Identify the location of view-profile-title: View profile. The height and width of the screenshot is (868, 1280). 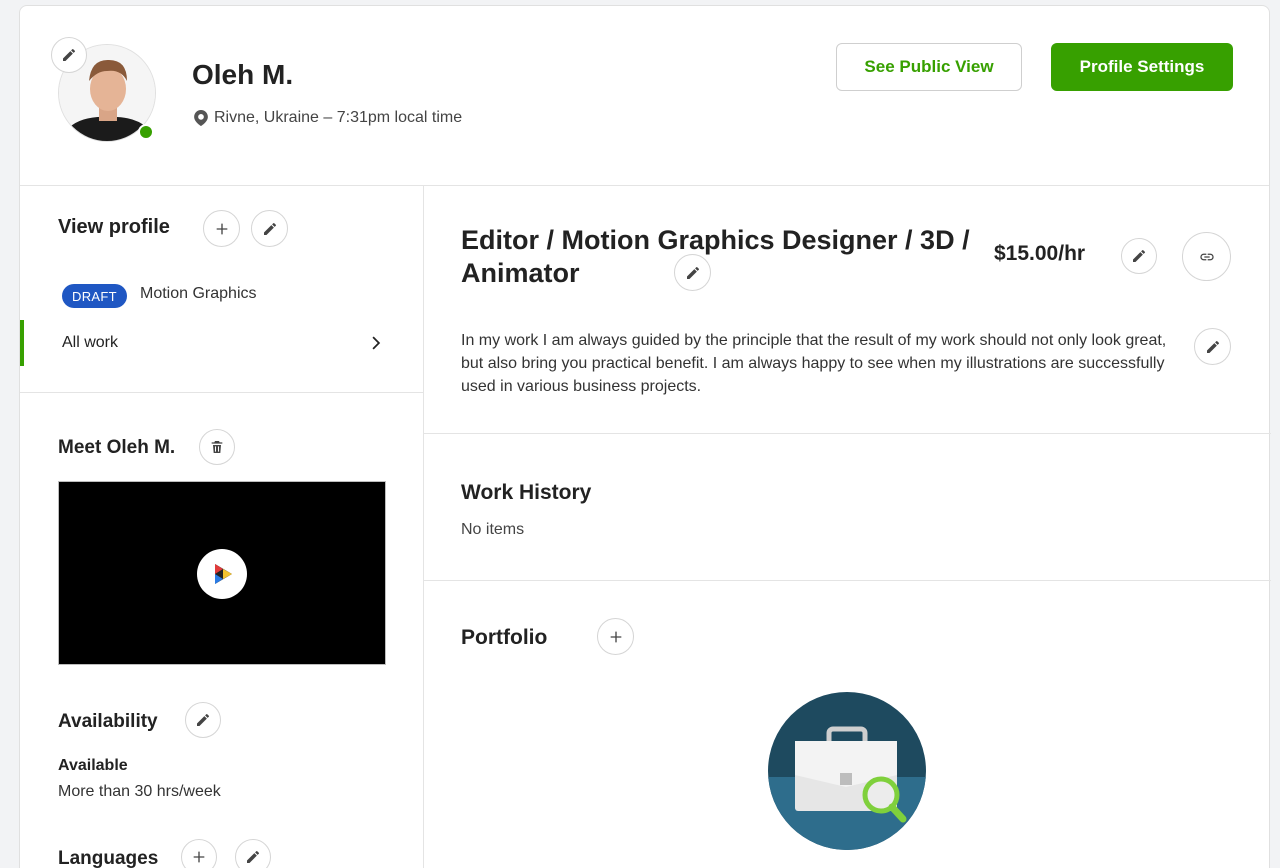
(114, 227).